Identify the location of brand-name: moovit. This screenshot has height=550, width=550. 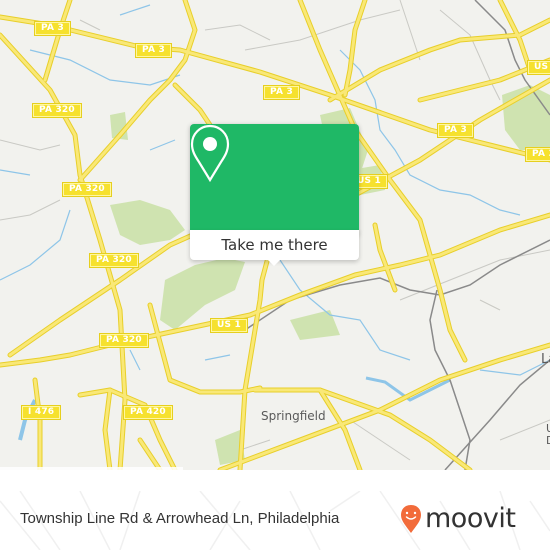
(470, 518).